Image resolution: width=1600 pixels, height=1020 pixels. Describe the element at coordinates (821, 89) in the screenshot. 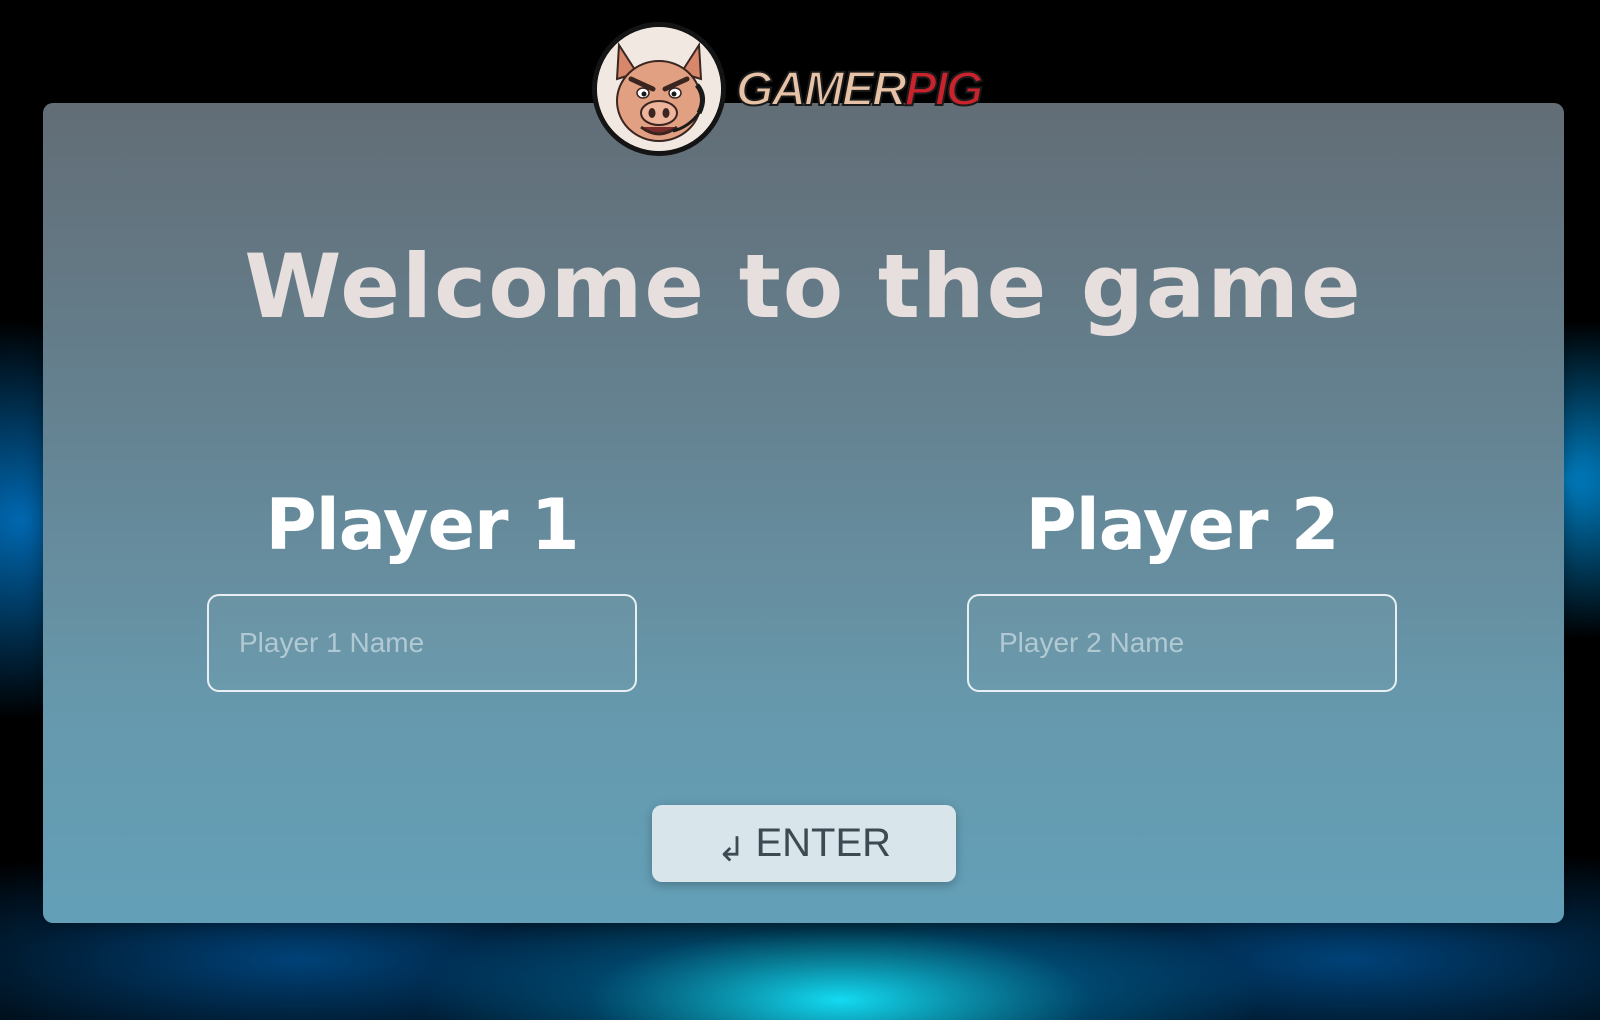

I see `logo-word-gamer: GAMER` at that location.